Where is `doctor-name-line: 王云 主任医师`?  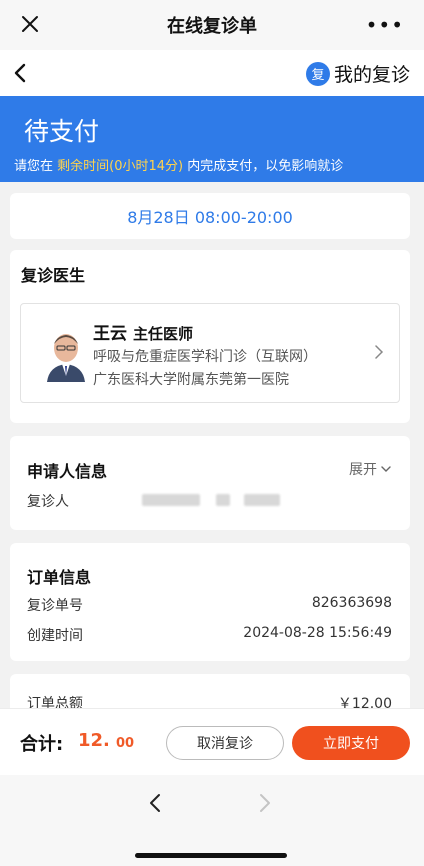
doctor-name-line: 王云 主任医师 is located at coordinates (143, 331).